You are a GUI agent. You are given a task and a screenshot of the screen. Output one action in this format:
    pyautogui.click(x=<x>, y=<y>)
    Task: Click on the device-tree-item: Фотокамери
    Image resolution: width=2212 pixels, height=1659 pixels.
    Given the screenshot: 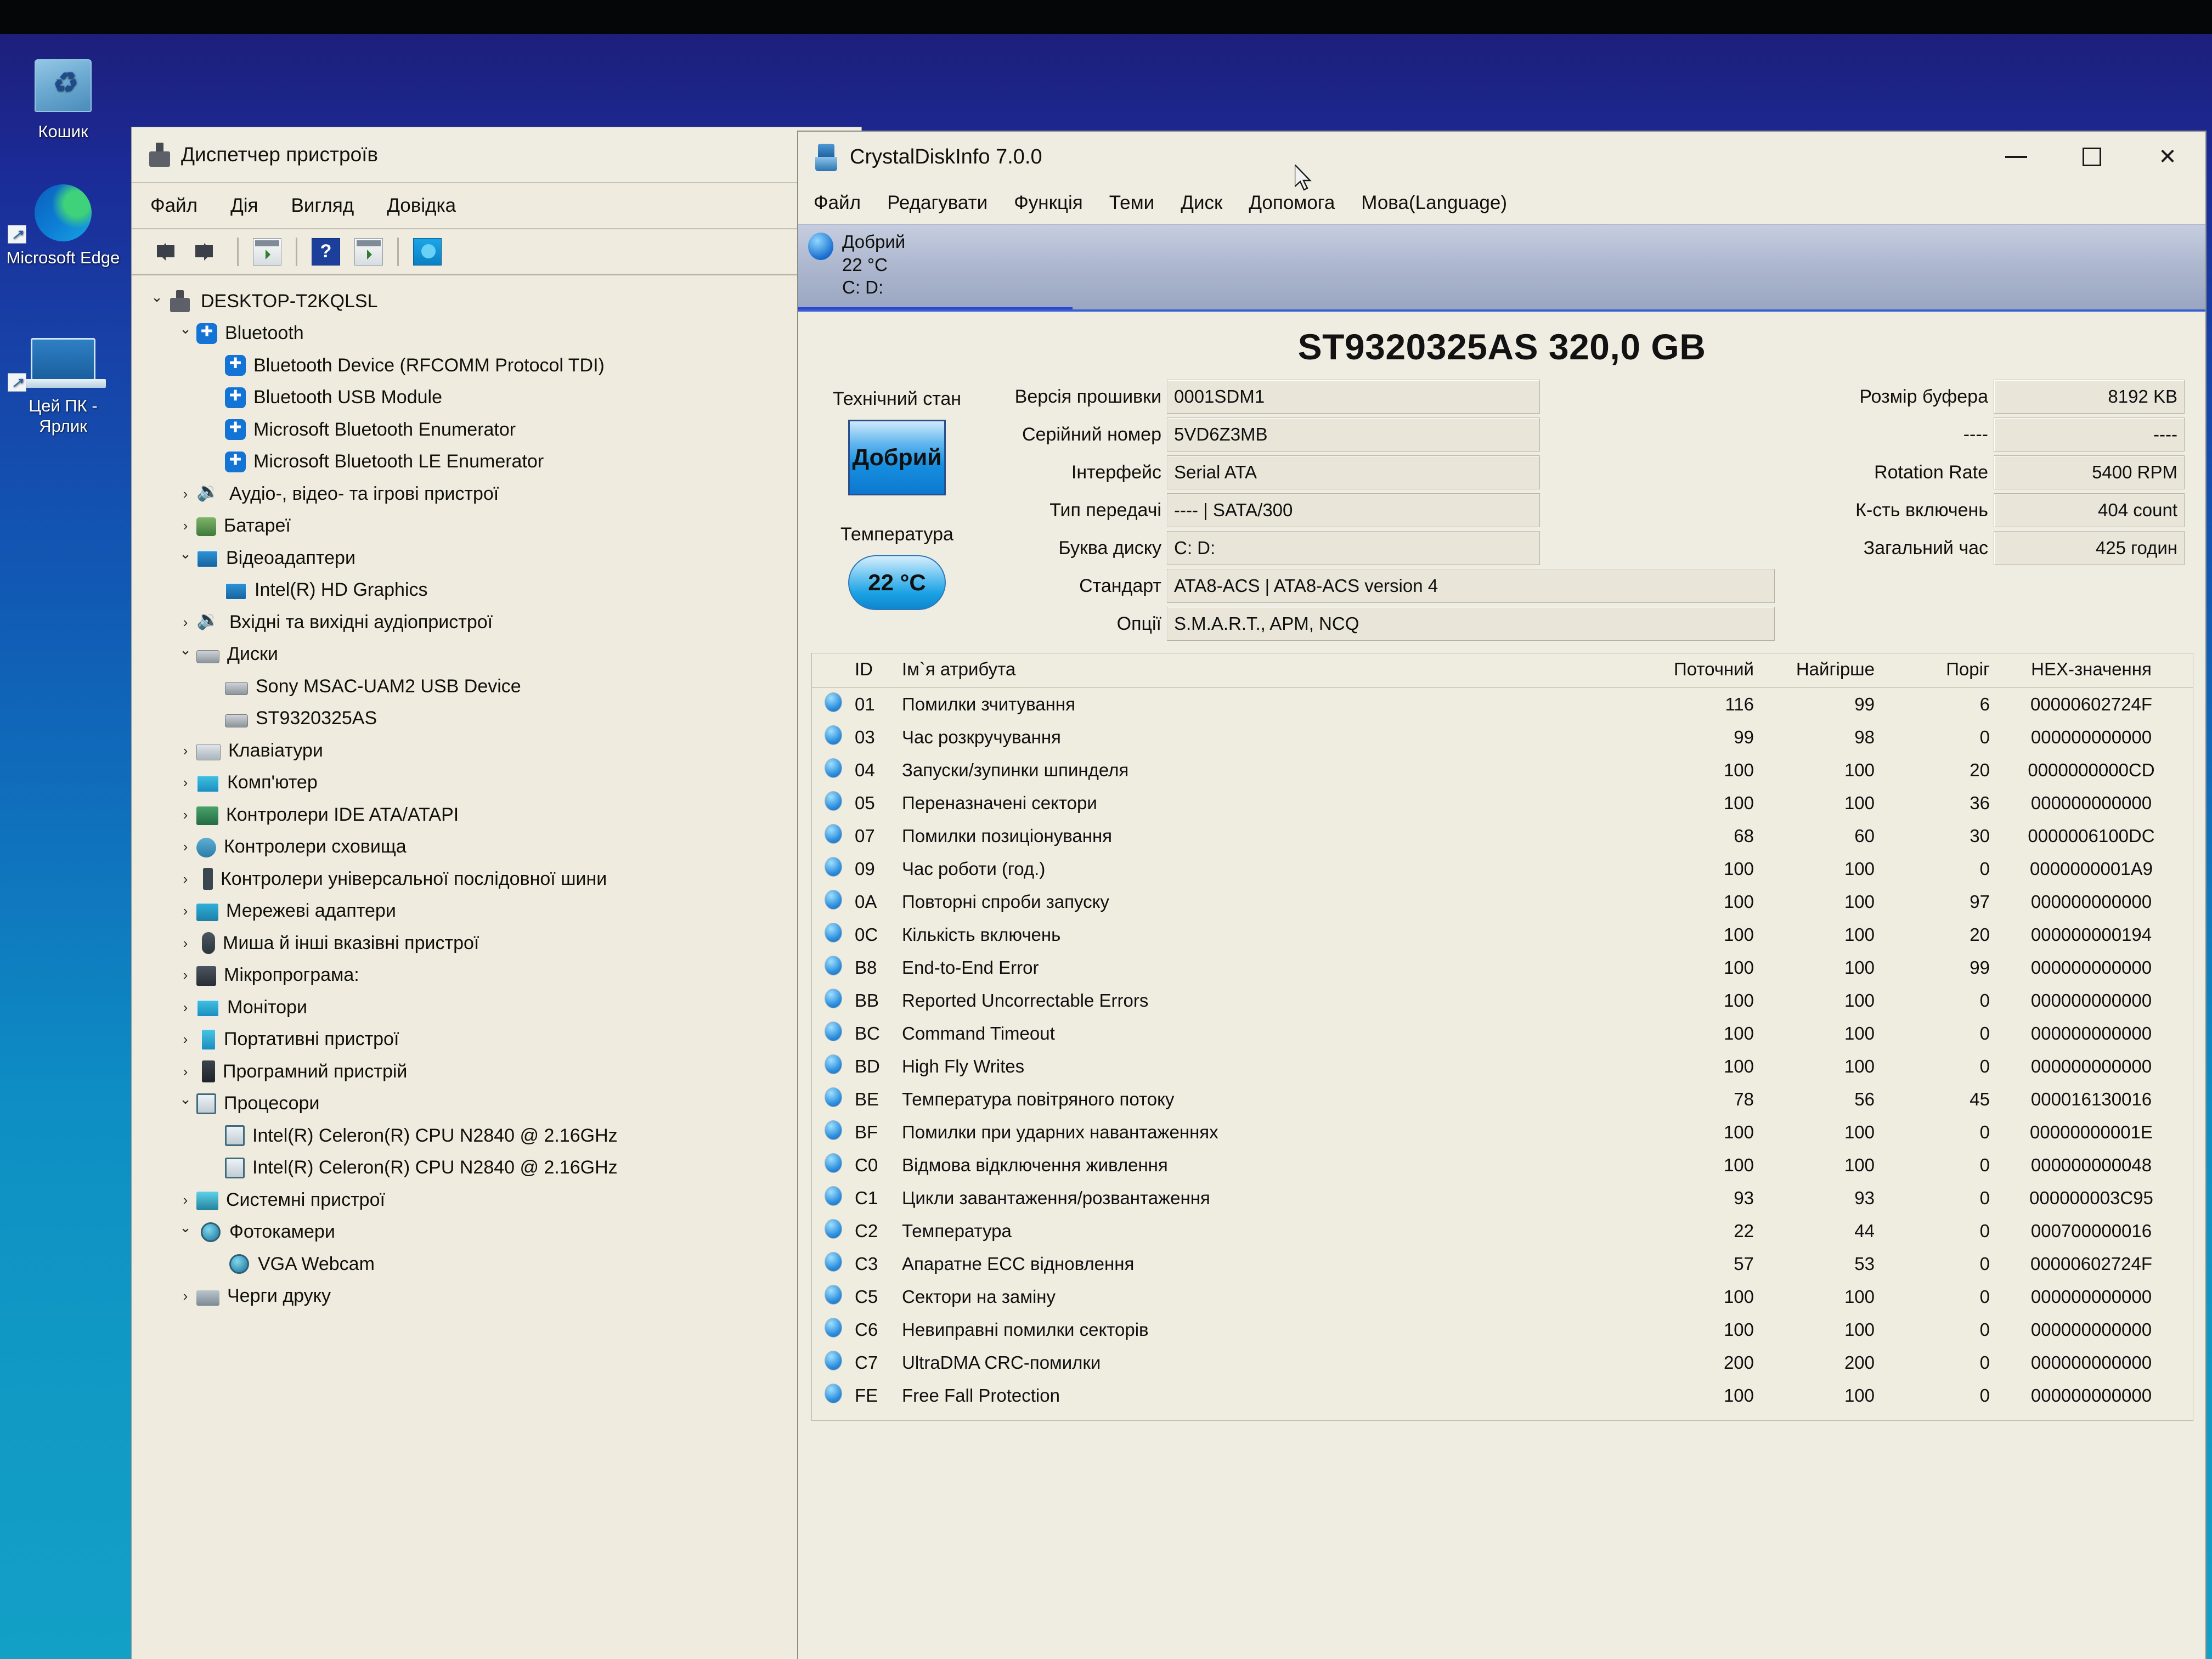 What is the action you would take?
    pyautogui.click(x=503, y=1232)
    